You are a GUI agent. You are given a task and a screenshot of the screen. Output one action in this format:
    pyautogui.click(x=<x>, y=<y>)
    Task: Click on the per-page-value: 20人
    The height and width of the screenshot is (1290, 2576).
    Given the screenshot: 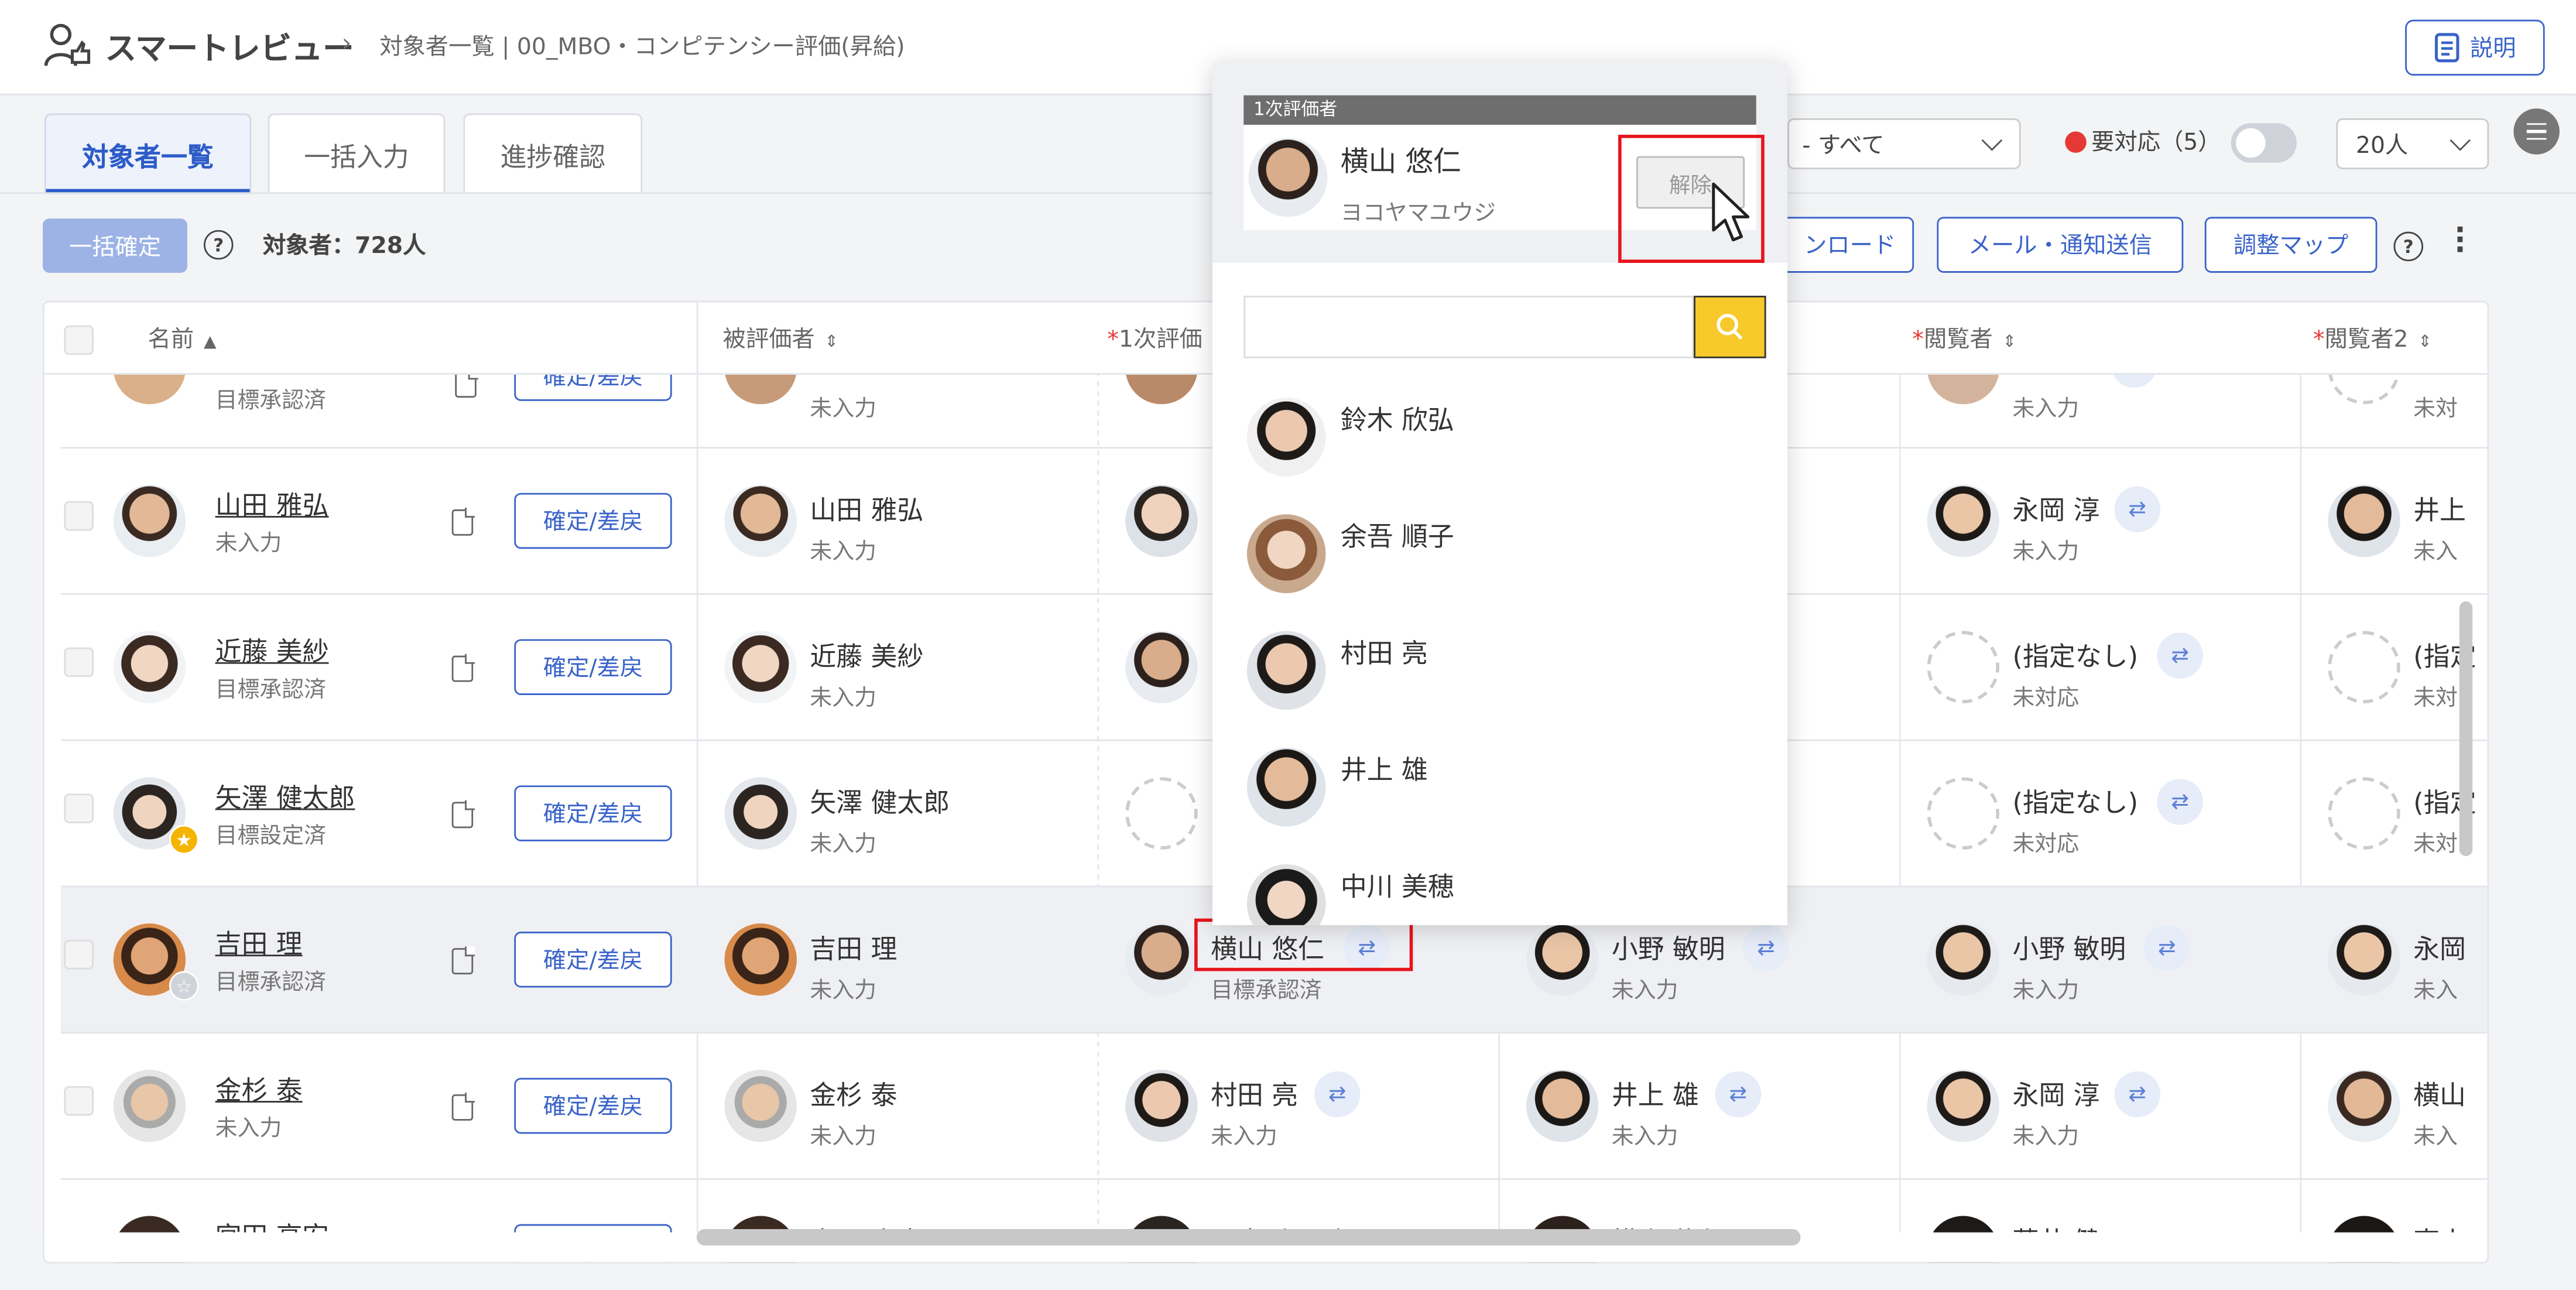 What is the action you would take?
    pyautogui.click(x=2382, y=146)
    